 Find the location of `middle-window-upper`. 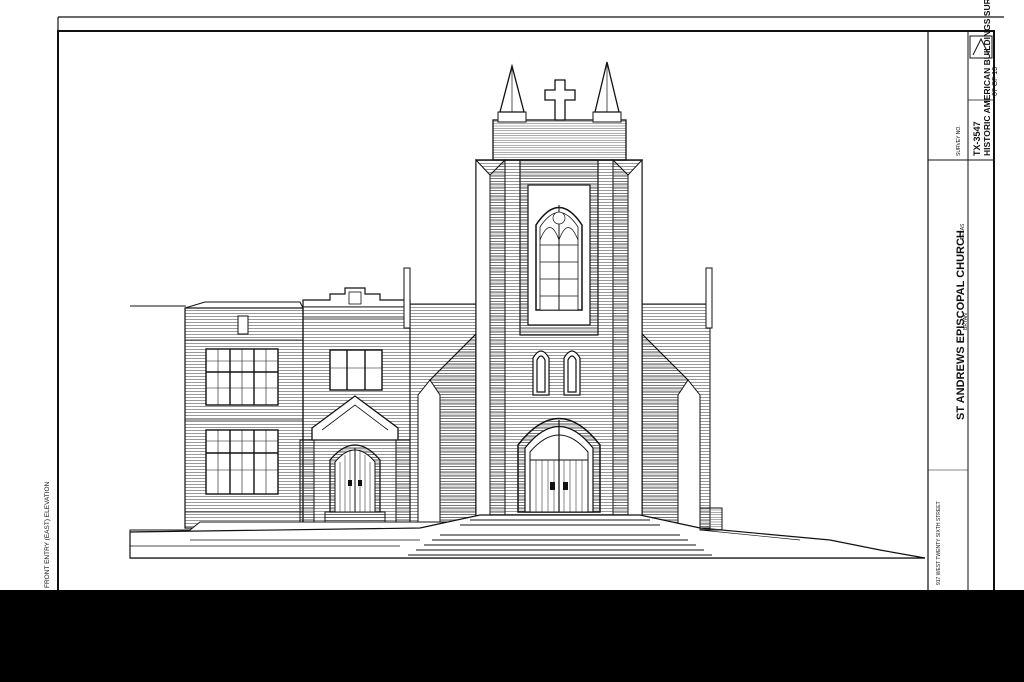

middle-window-upper is located at coordinates (356, 370).